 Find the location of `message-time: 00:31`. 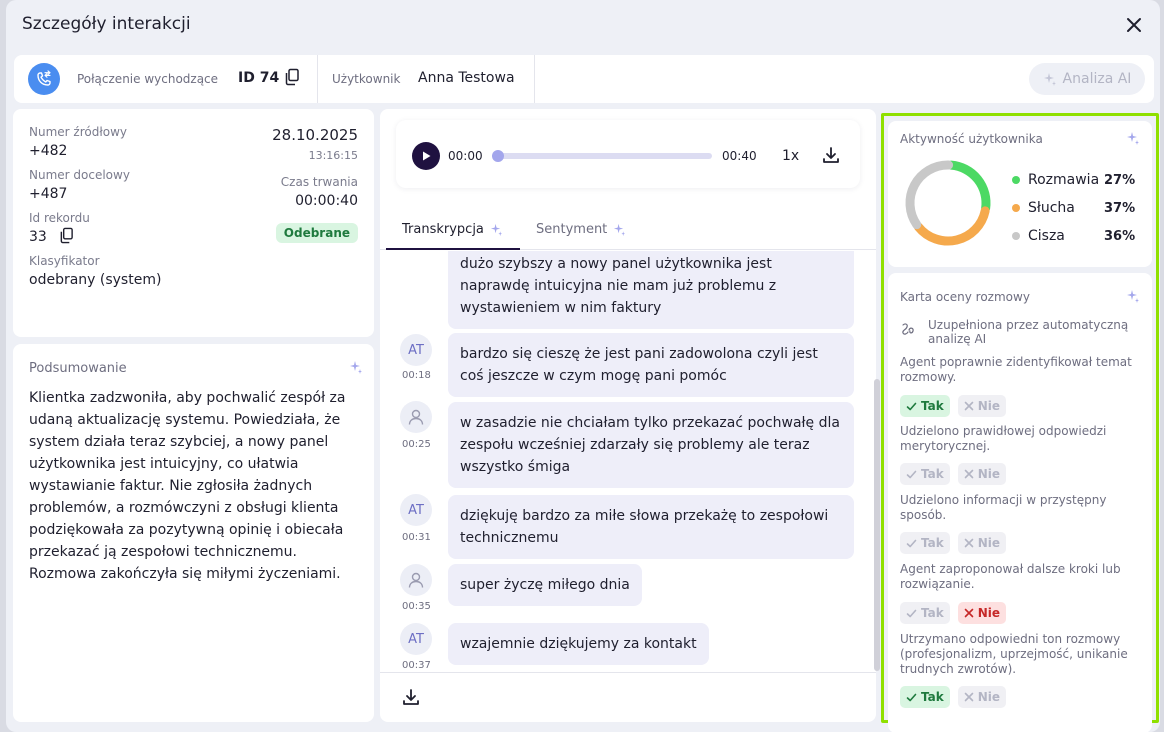

message-time: 00:31 is located at coordinates (416, 537).